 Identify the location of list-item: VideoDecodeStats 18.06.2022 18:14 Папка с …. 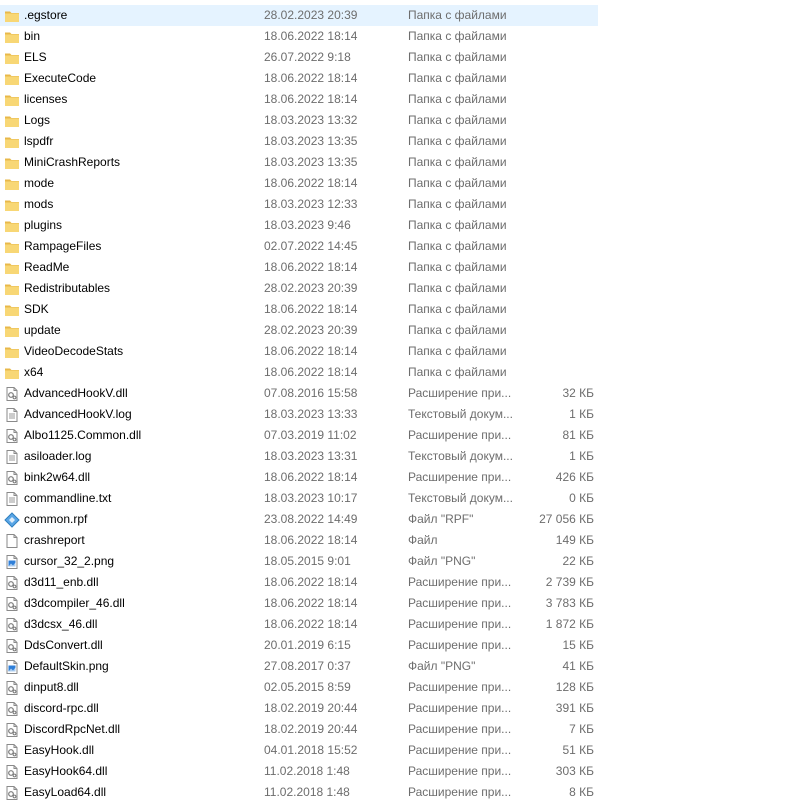
(299, 351).